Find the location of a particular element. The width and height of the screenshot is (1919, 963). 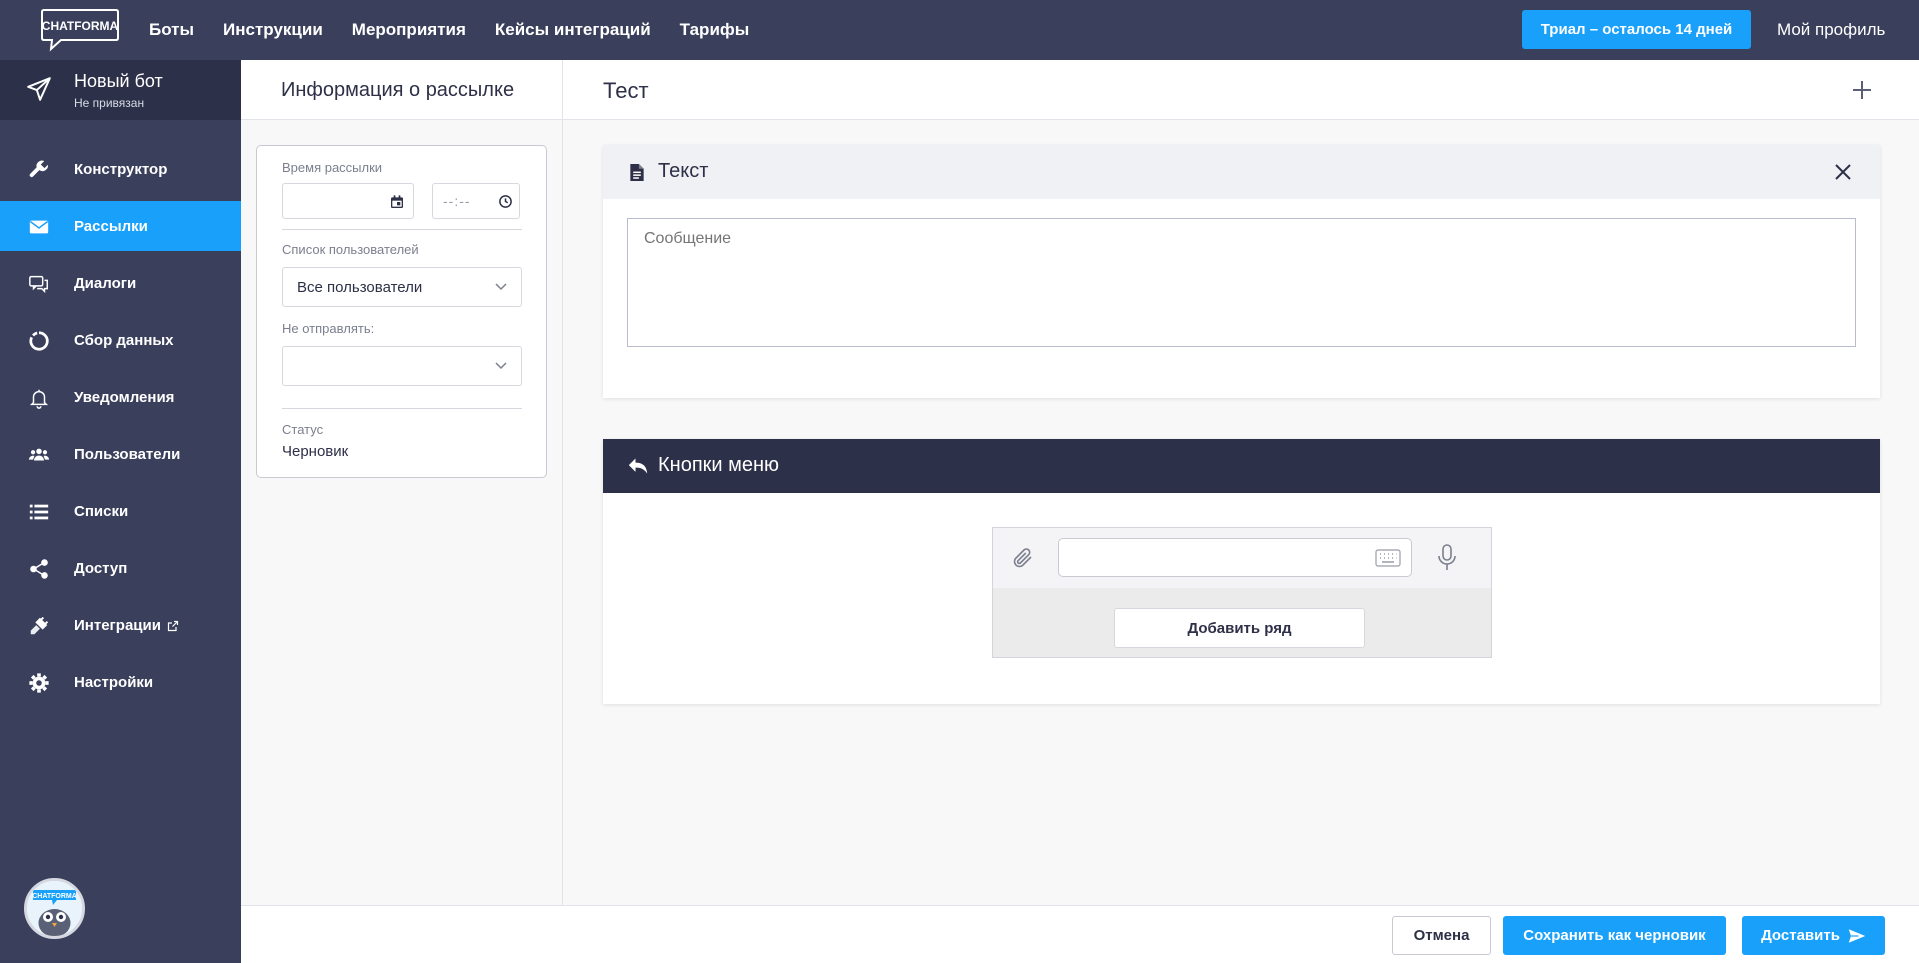

external-link-icon is located at coordinates (173, 626).